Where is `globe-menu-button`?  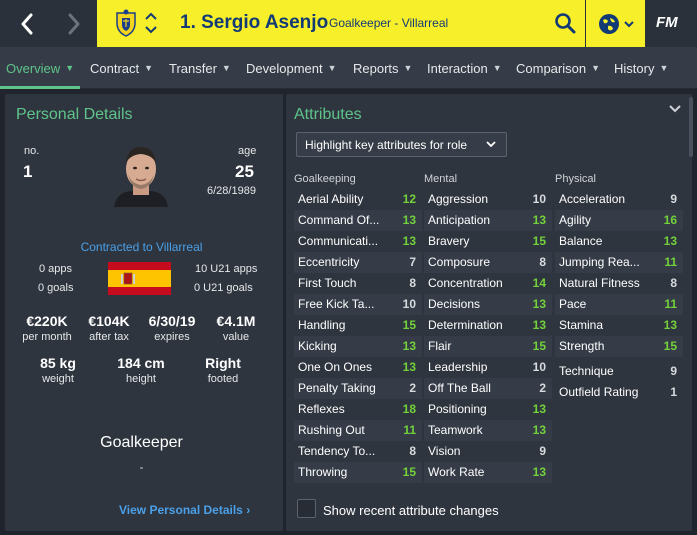 globe-menu-button is located at coordinates (615, 23).